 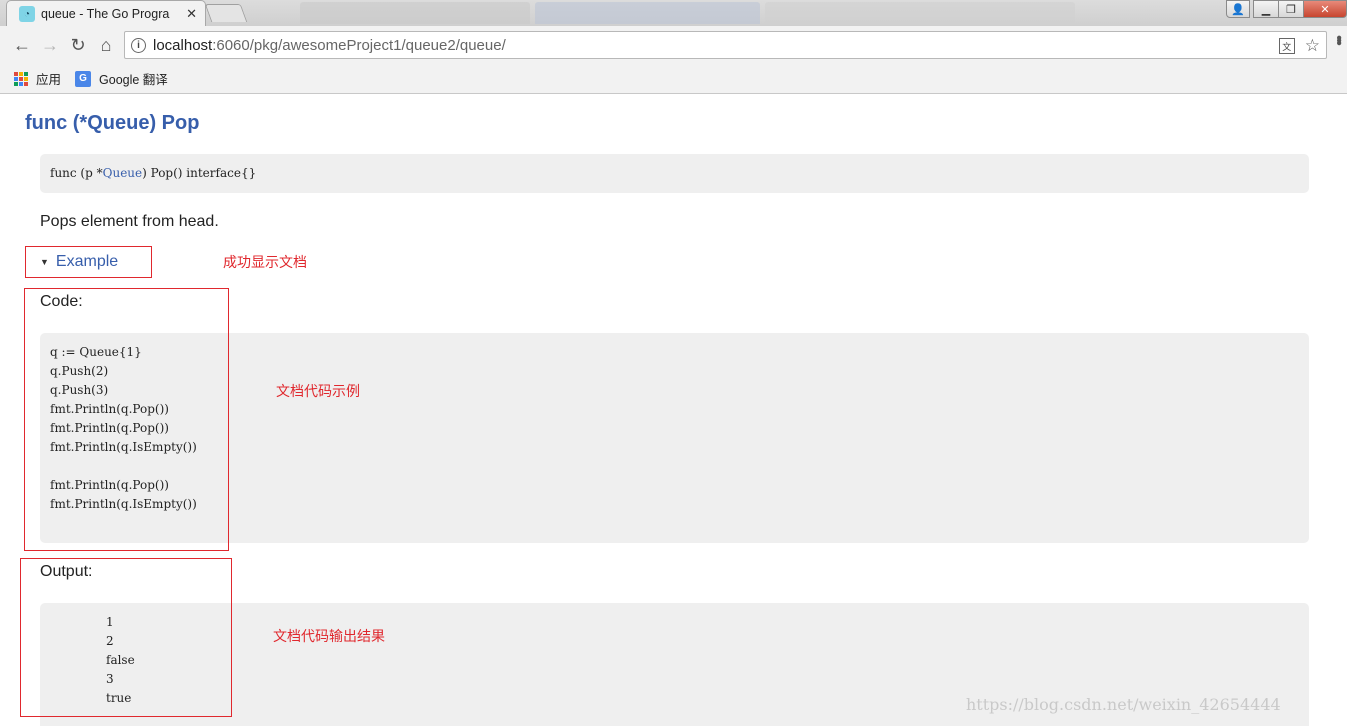 What do you see at coordinates (61, 301) in the screenshot?
I see `code-label: Code:` at bounding box center [61, 301].